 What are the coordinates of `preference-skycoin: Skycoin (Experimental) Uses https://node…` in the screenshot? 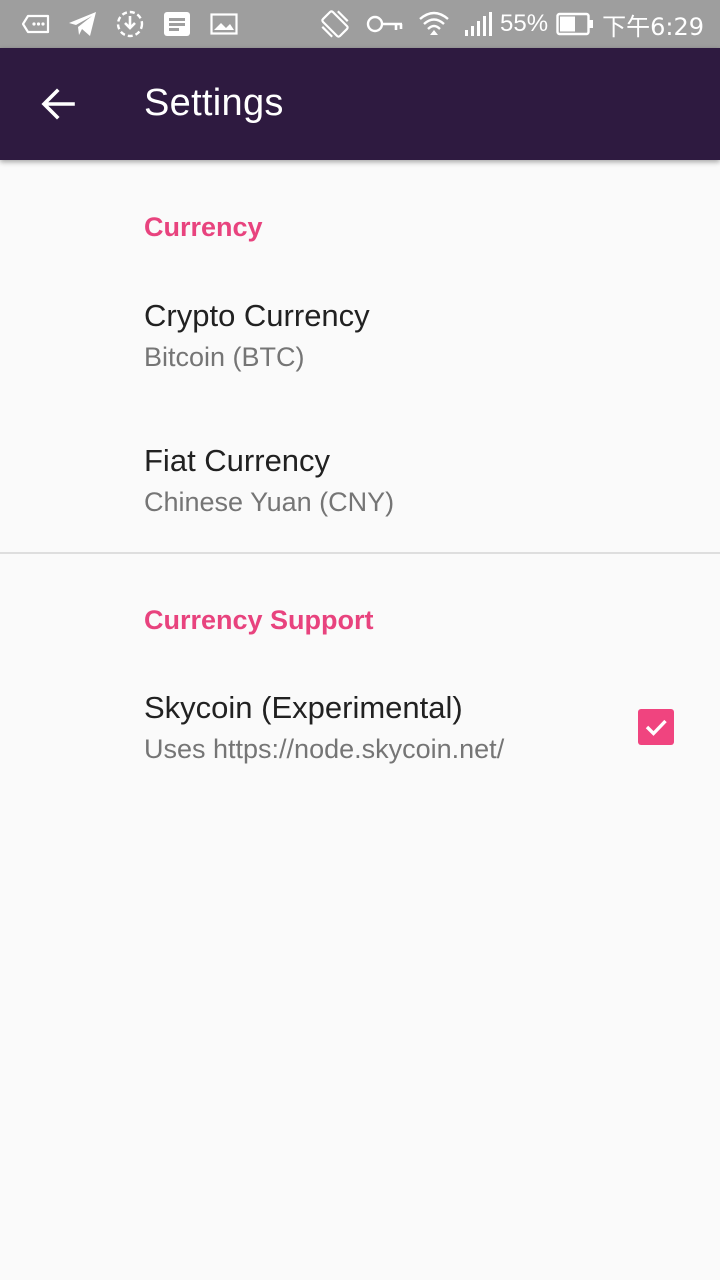 It's located at (360, 727).